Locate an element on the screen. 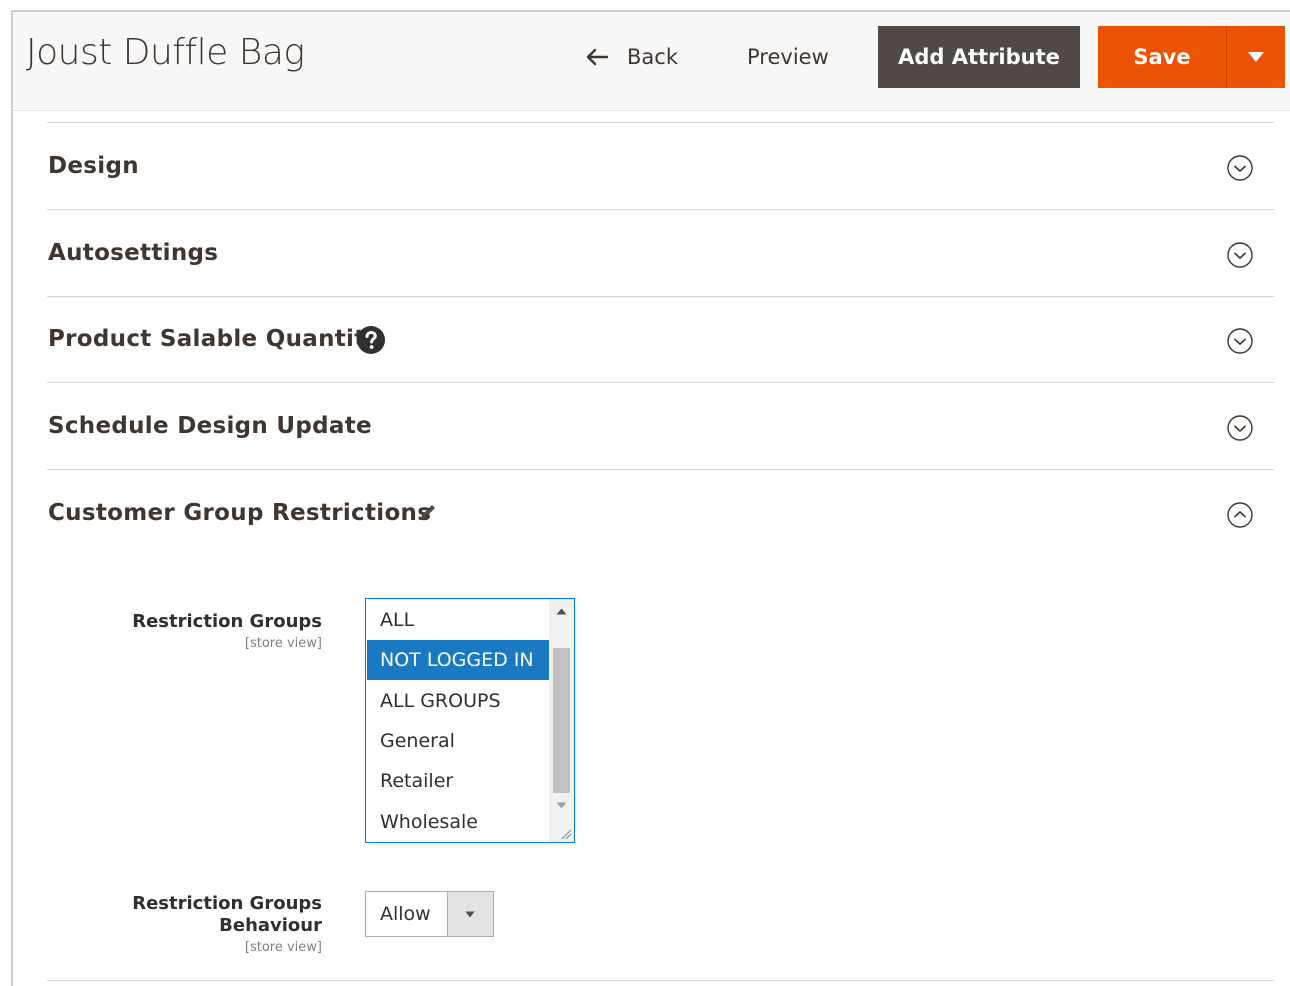 This screenshot has height=986, width=1290. section-schedule-design-update: Schedule Design Update is located at coordinates (660, 426).